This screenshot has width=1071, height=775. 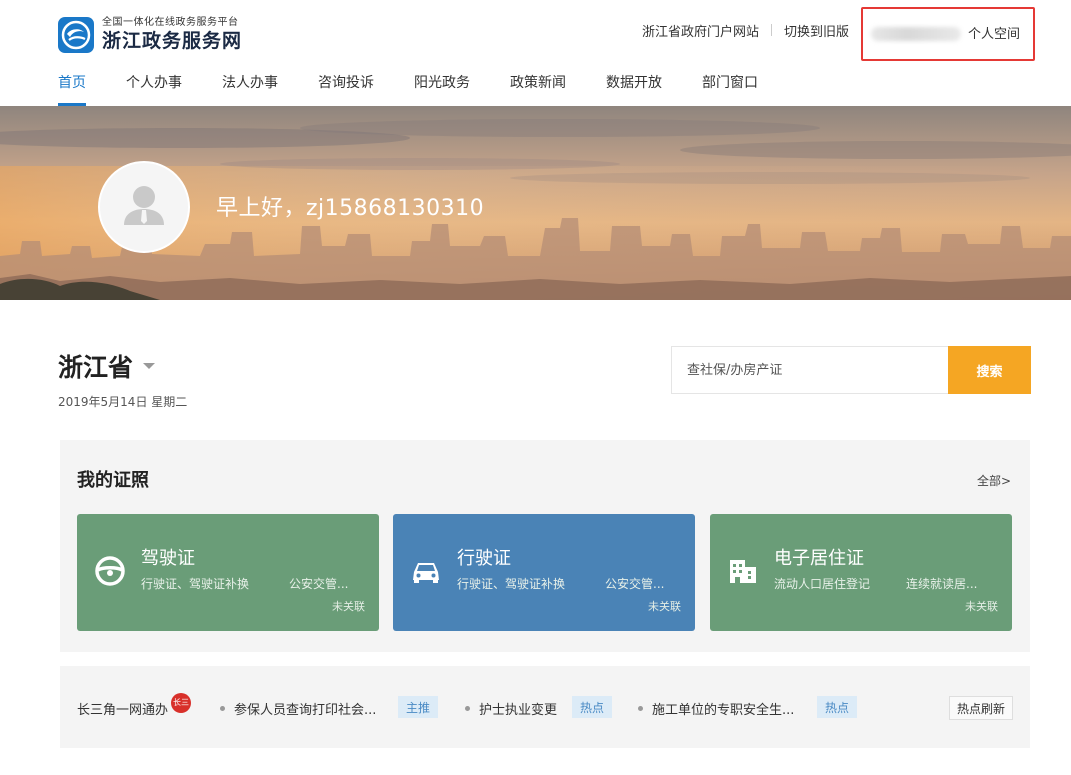 I want to click on license-title: 行驶证, so click(x=484, y=558).